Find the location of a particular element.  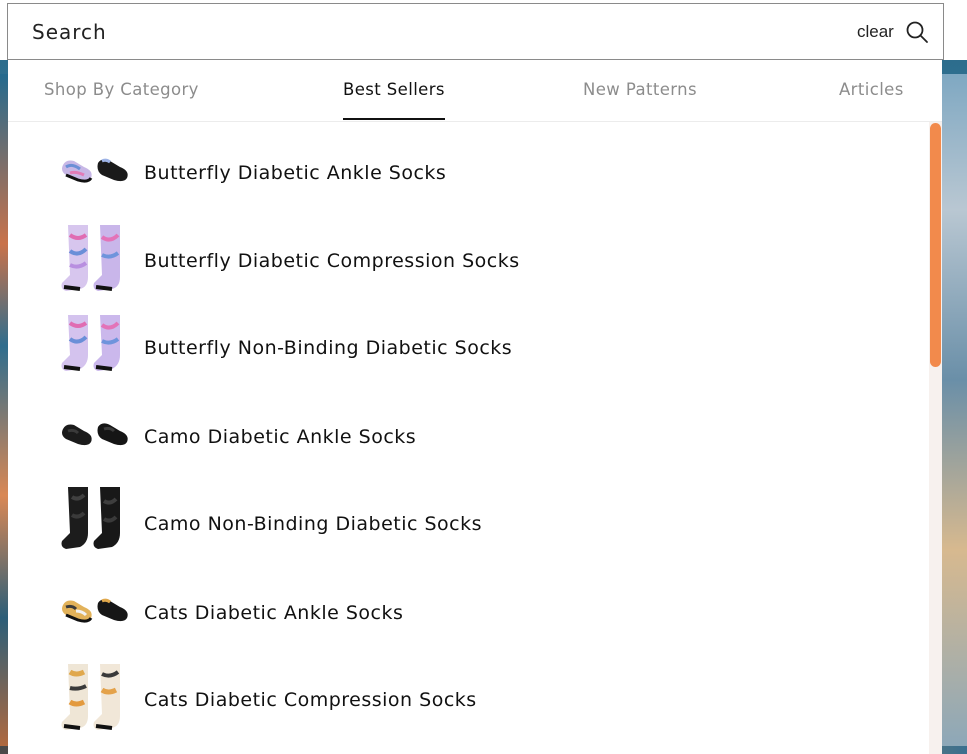

tab-best-sellers: Best Sellers is located at coordinates (394, 100).